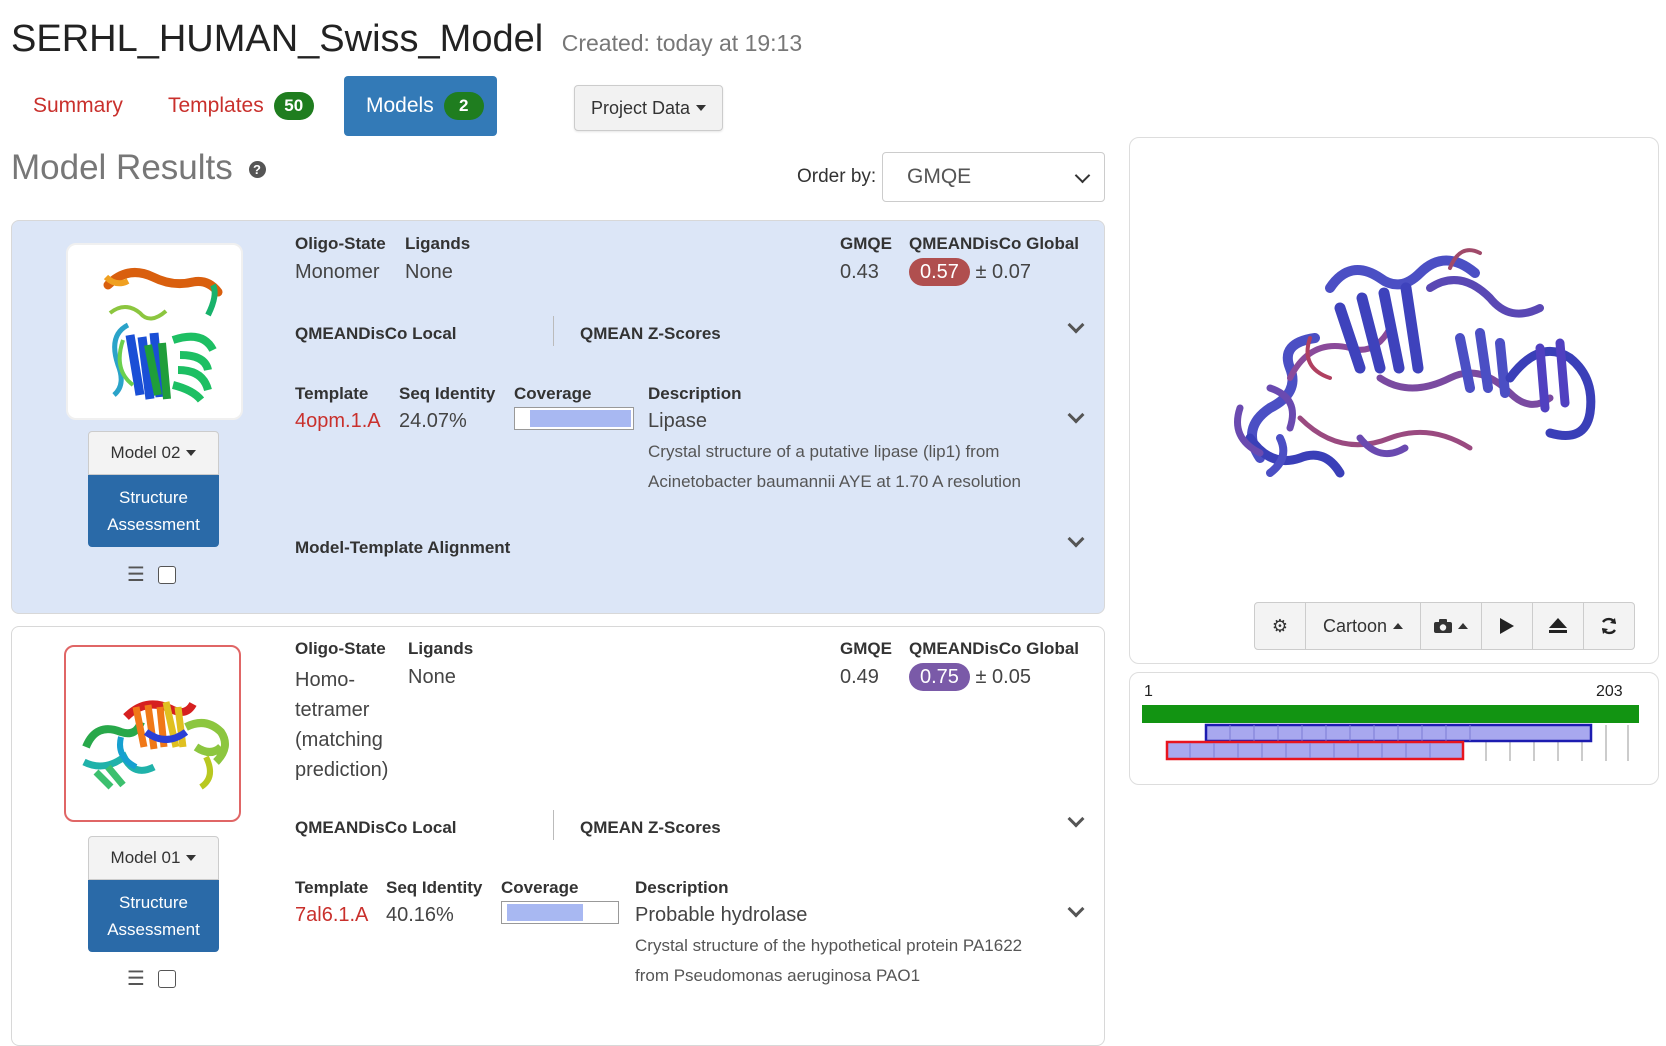 The height and width of the screenshot is (1046, 1666). What do you see at coordinates (837, 176) in the screenshot?
I see `order-by-label: Order by:` at bounding box center [837, 176].